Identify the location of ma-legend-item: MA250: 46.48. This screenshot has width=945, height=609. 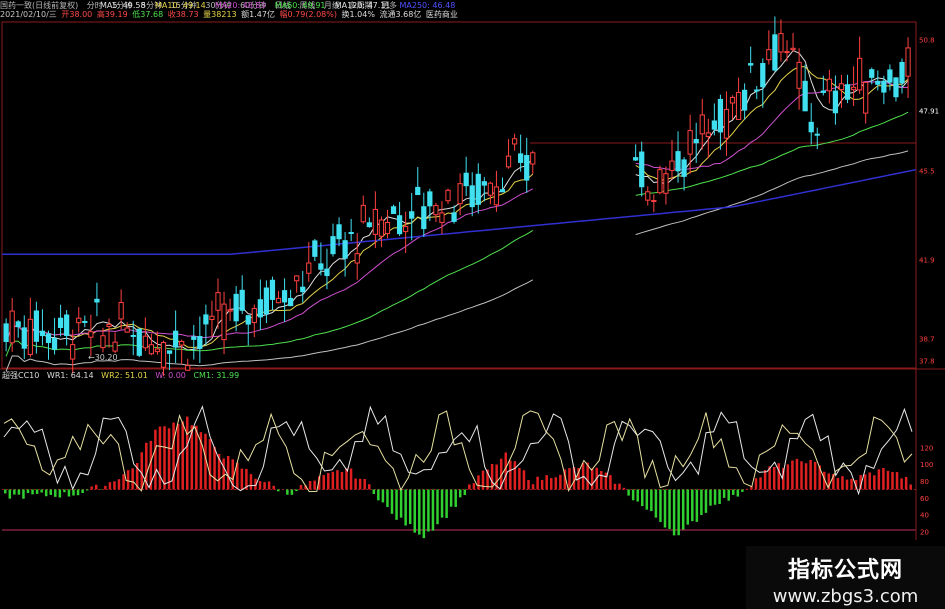
(428, 5).